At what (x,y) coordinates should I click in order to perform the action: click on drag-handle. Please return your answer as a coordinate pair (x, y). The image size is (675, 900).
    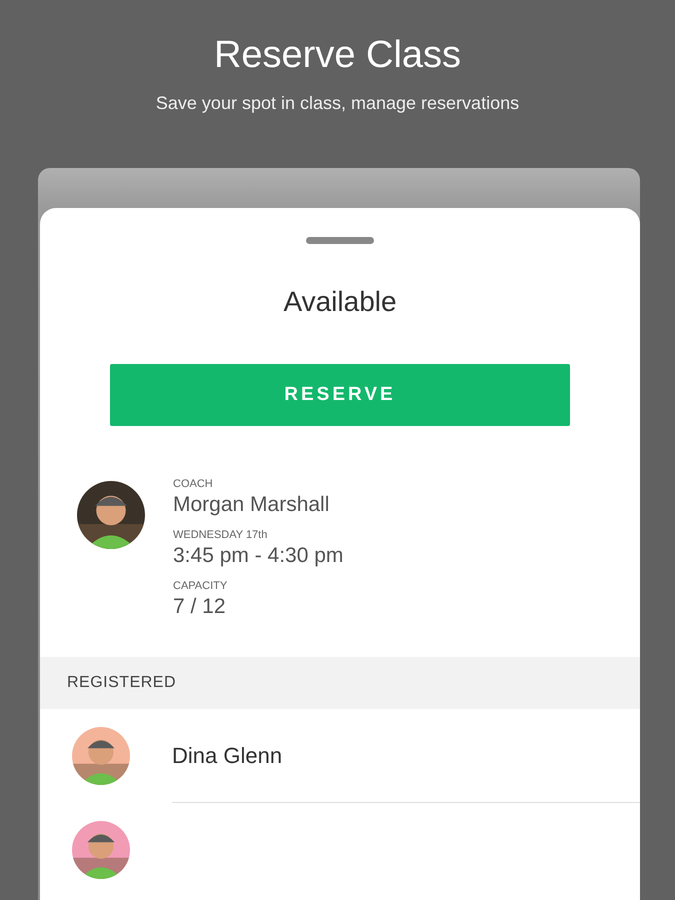
    Looking at the image, I should click on (340, 240).